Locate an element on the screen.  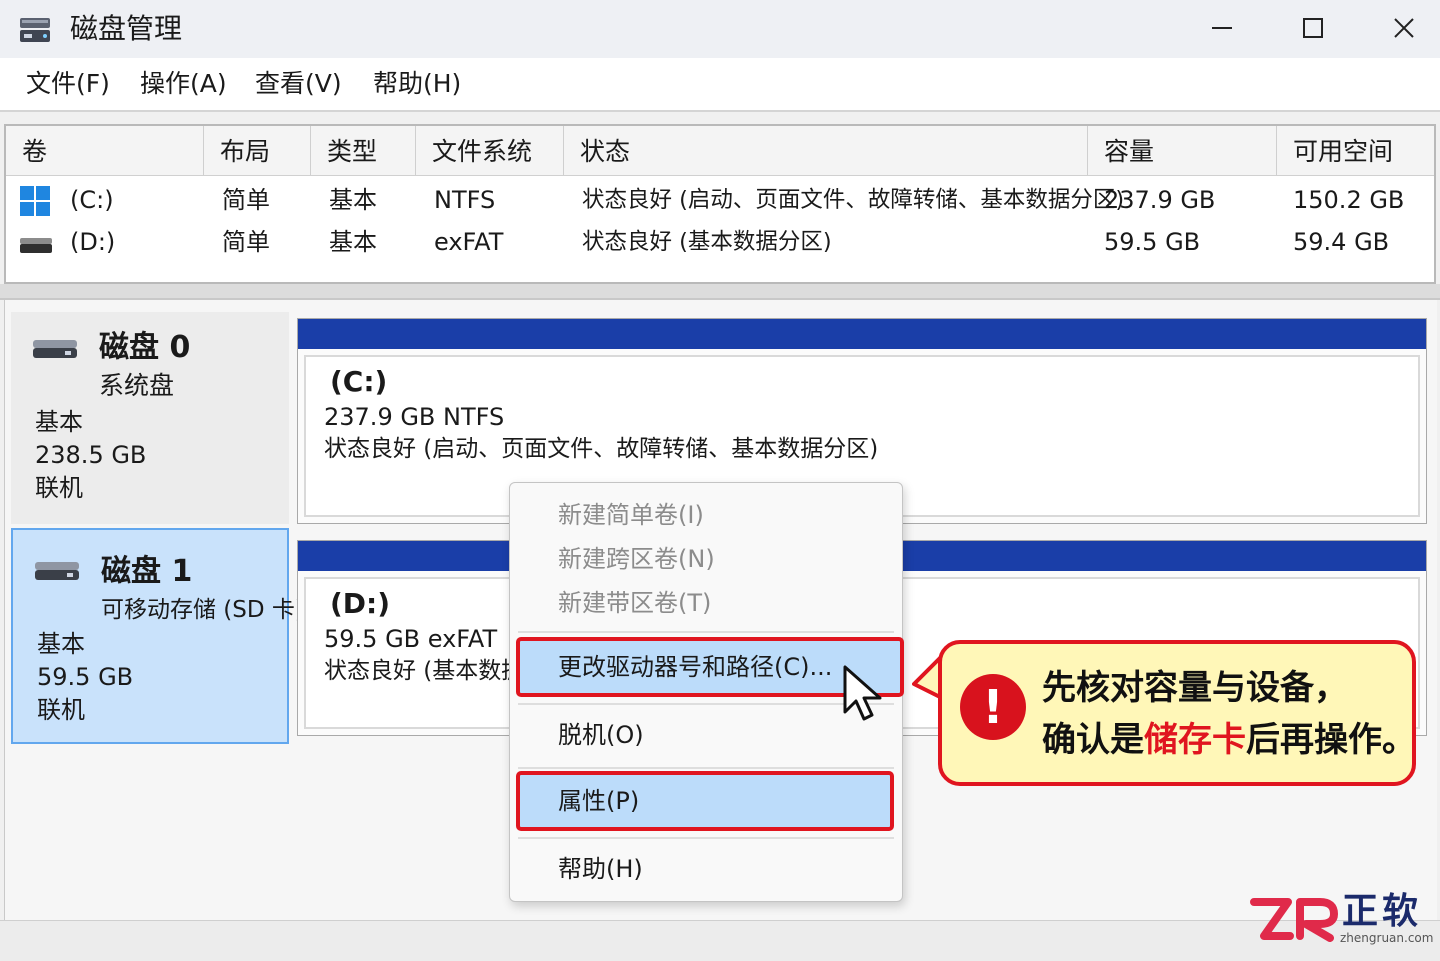
window-title: 磁盘管理 is located at coordinates (126, 28).